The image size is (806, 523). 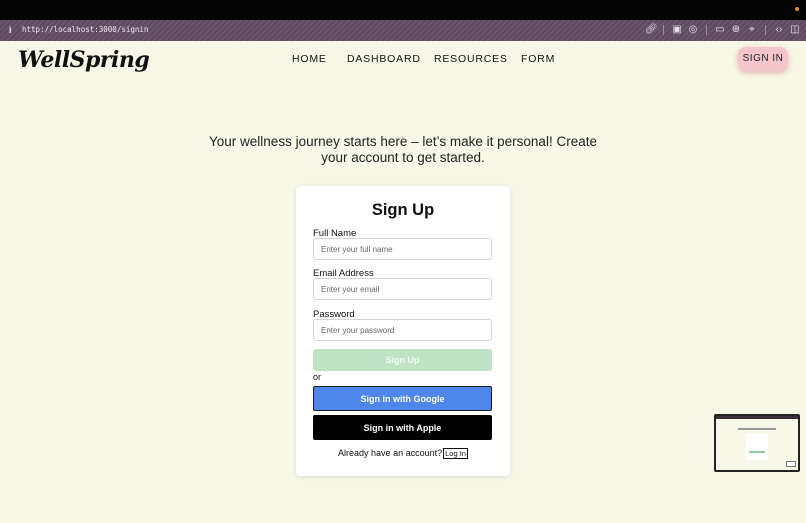 I want to click on crosshair-icon: ⌖, so click(x=752, y=30).